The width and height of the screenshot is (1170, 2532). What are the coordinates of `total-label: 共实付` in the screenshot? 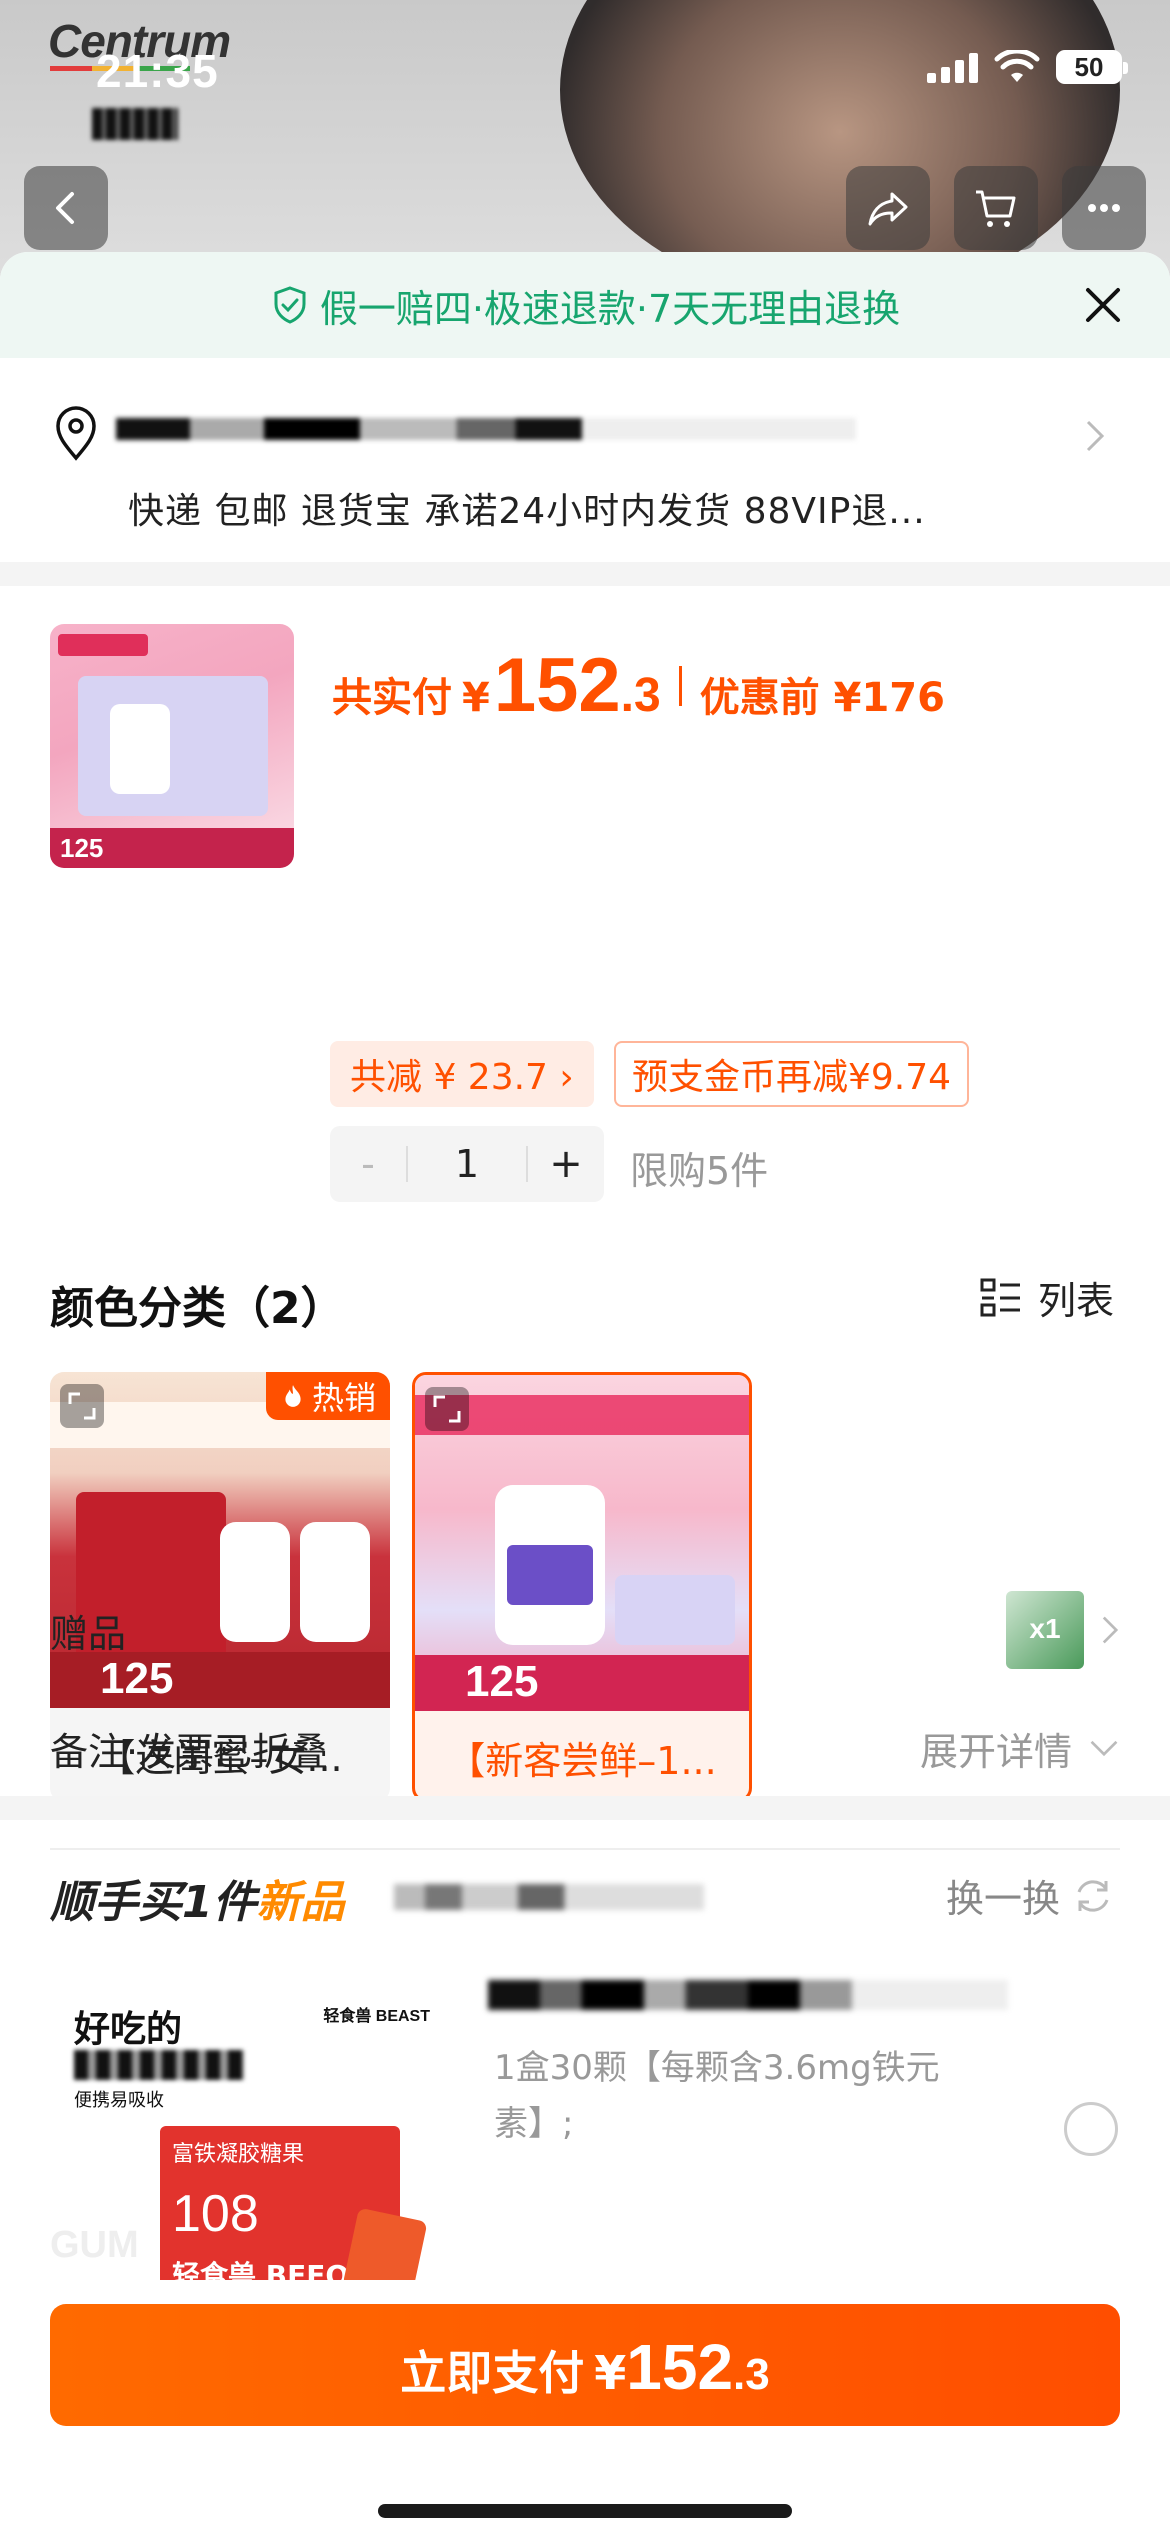 It's located at (392, 698).